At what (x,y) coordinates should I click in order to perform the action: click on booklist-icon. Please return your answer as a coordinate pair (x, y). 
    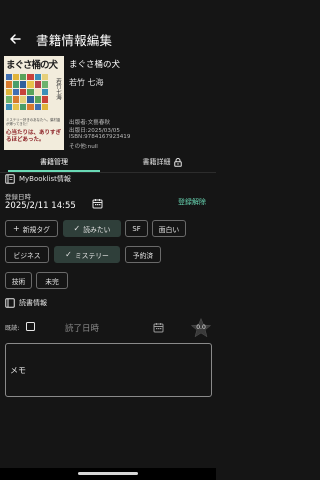
    Looking at the image, I should click on (10, 179).